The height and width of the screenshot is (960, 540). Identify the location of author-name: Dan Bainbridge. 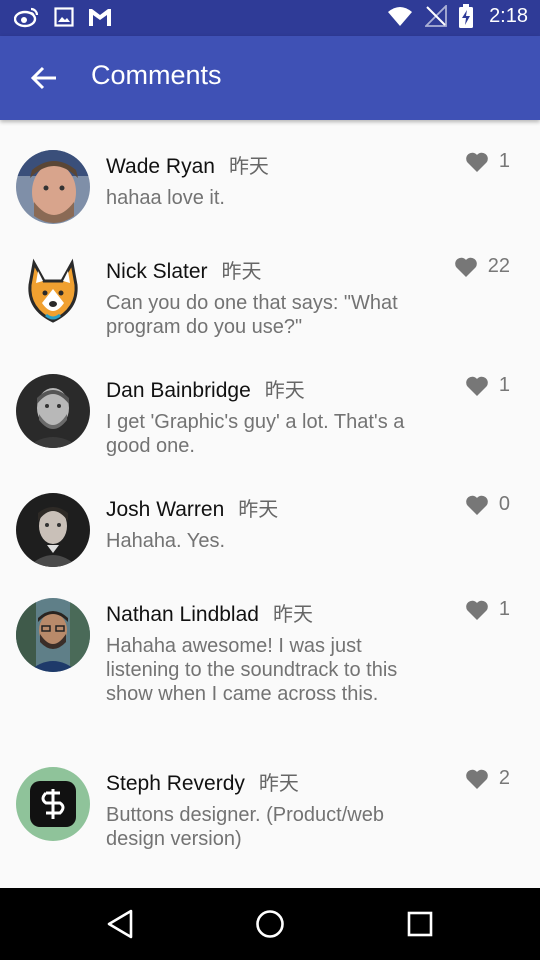
(178, 390).